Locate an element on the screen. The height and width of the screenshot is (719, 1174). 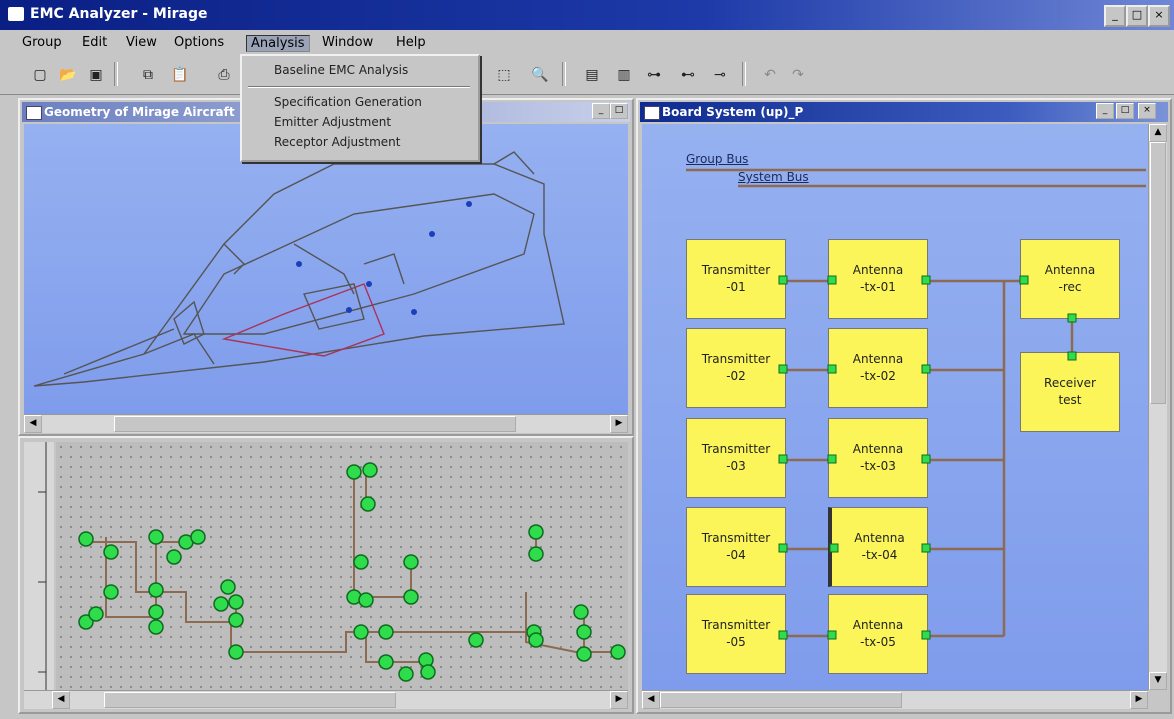
menu-options: Options is located at coordinates (199, 42).